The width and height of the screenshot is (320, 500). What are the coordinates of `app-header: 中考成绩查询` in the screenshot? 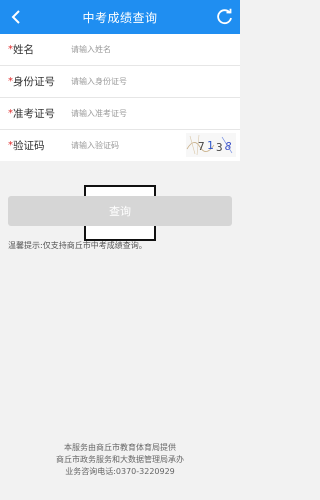 It's located at (120, 17).